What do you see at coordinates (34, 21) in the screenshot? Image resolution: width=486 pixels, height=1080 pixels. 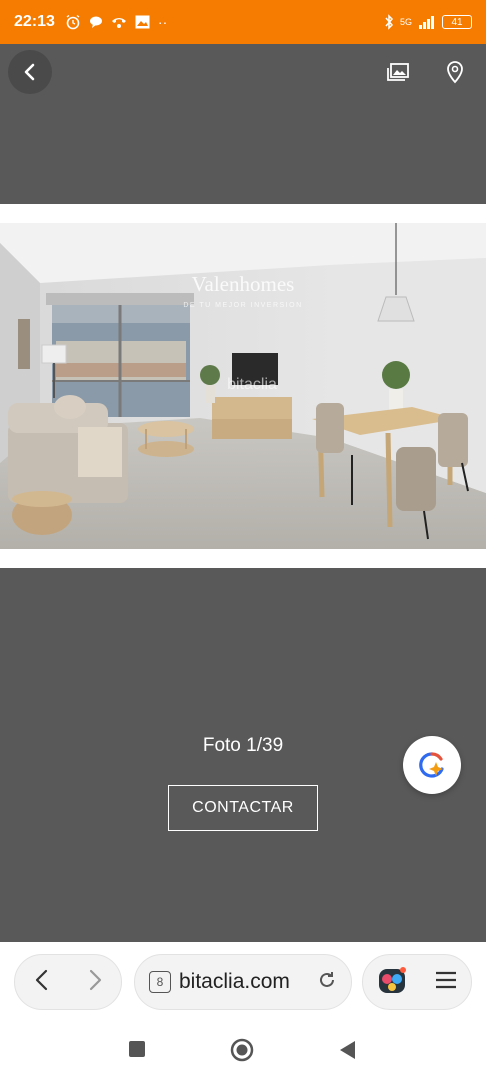 I see `status-time: 22:13` at bounding box center [34, 21].